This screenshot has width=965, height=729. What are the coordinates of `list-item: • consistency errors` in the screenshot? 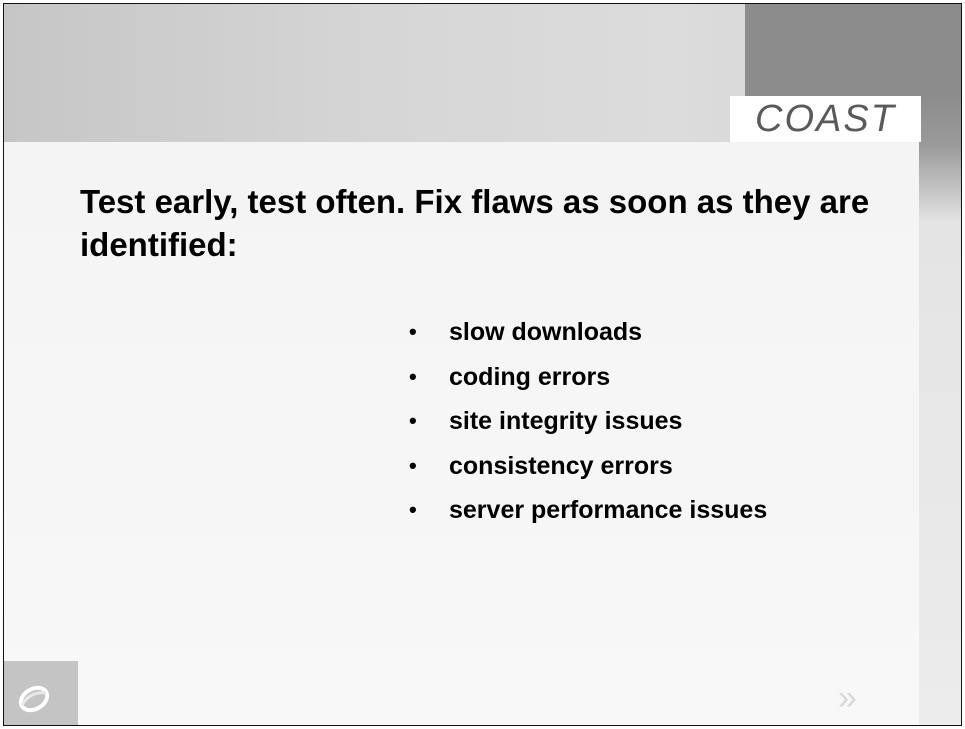 It's located at (588, 466).